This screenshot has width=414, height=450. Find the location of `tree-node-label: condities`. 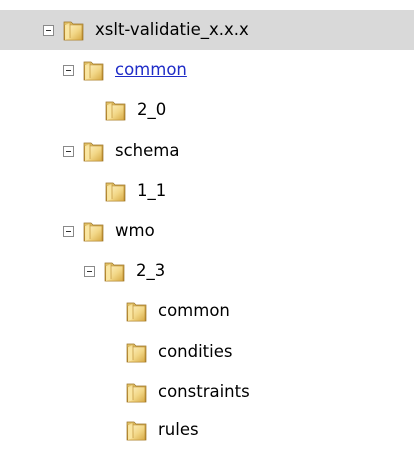

tree-node-label: condities is located at coordinates (195, 352).